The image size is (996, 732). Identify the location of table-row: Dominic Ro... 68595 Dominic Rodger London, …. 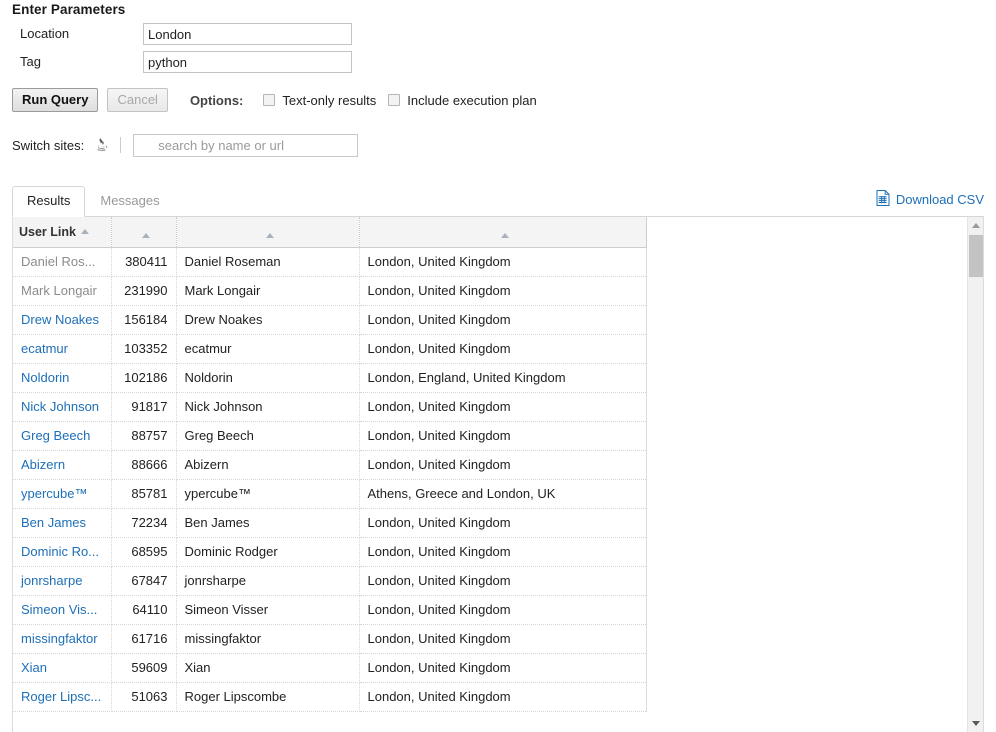
(330, 552).